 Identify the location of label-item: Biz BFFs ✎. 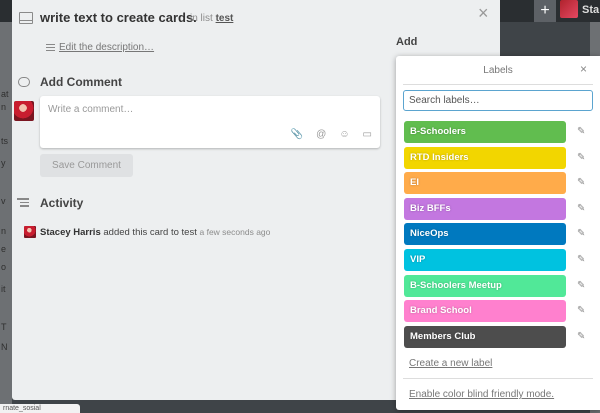
(499, 209).